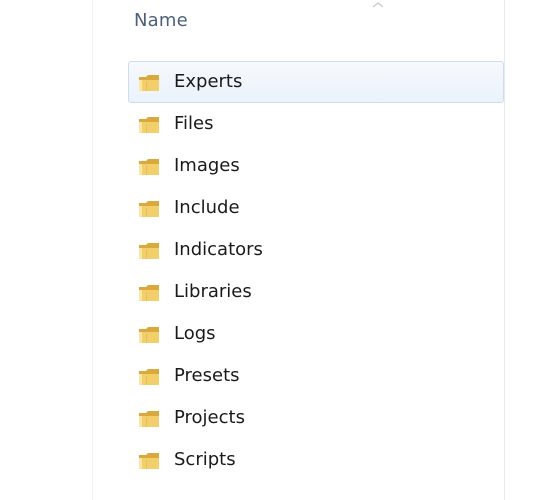 This screenshot has width=548, height=500. What do you see at coordinates (218, 249) in the screenshot?
I see `file-name: Indicators` at bounding box center [218, 249].